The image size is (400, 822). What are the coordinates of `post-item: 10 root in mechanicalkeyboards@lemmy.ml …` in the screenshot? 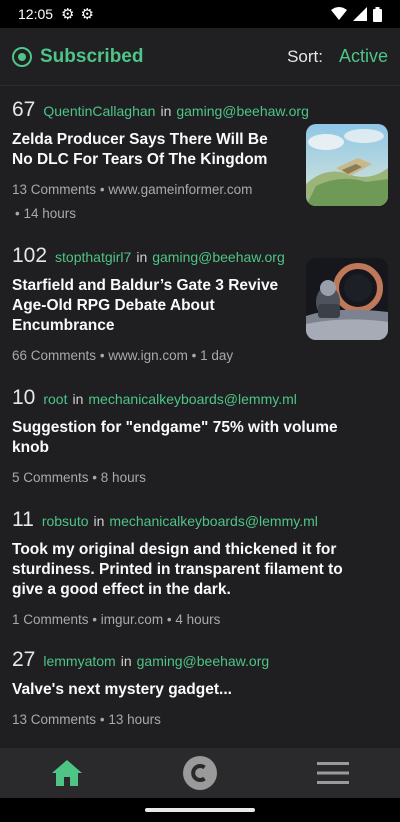 It's located at (200, 435).